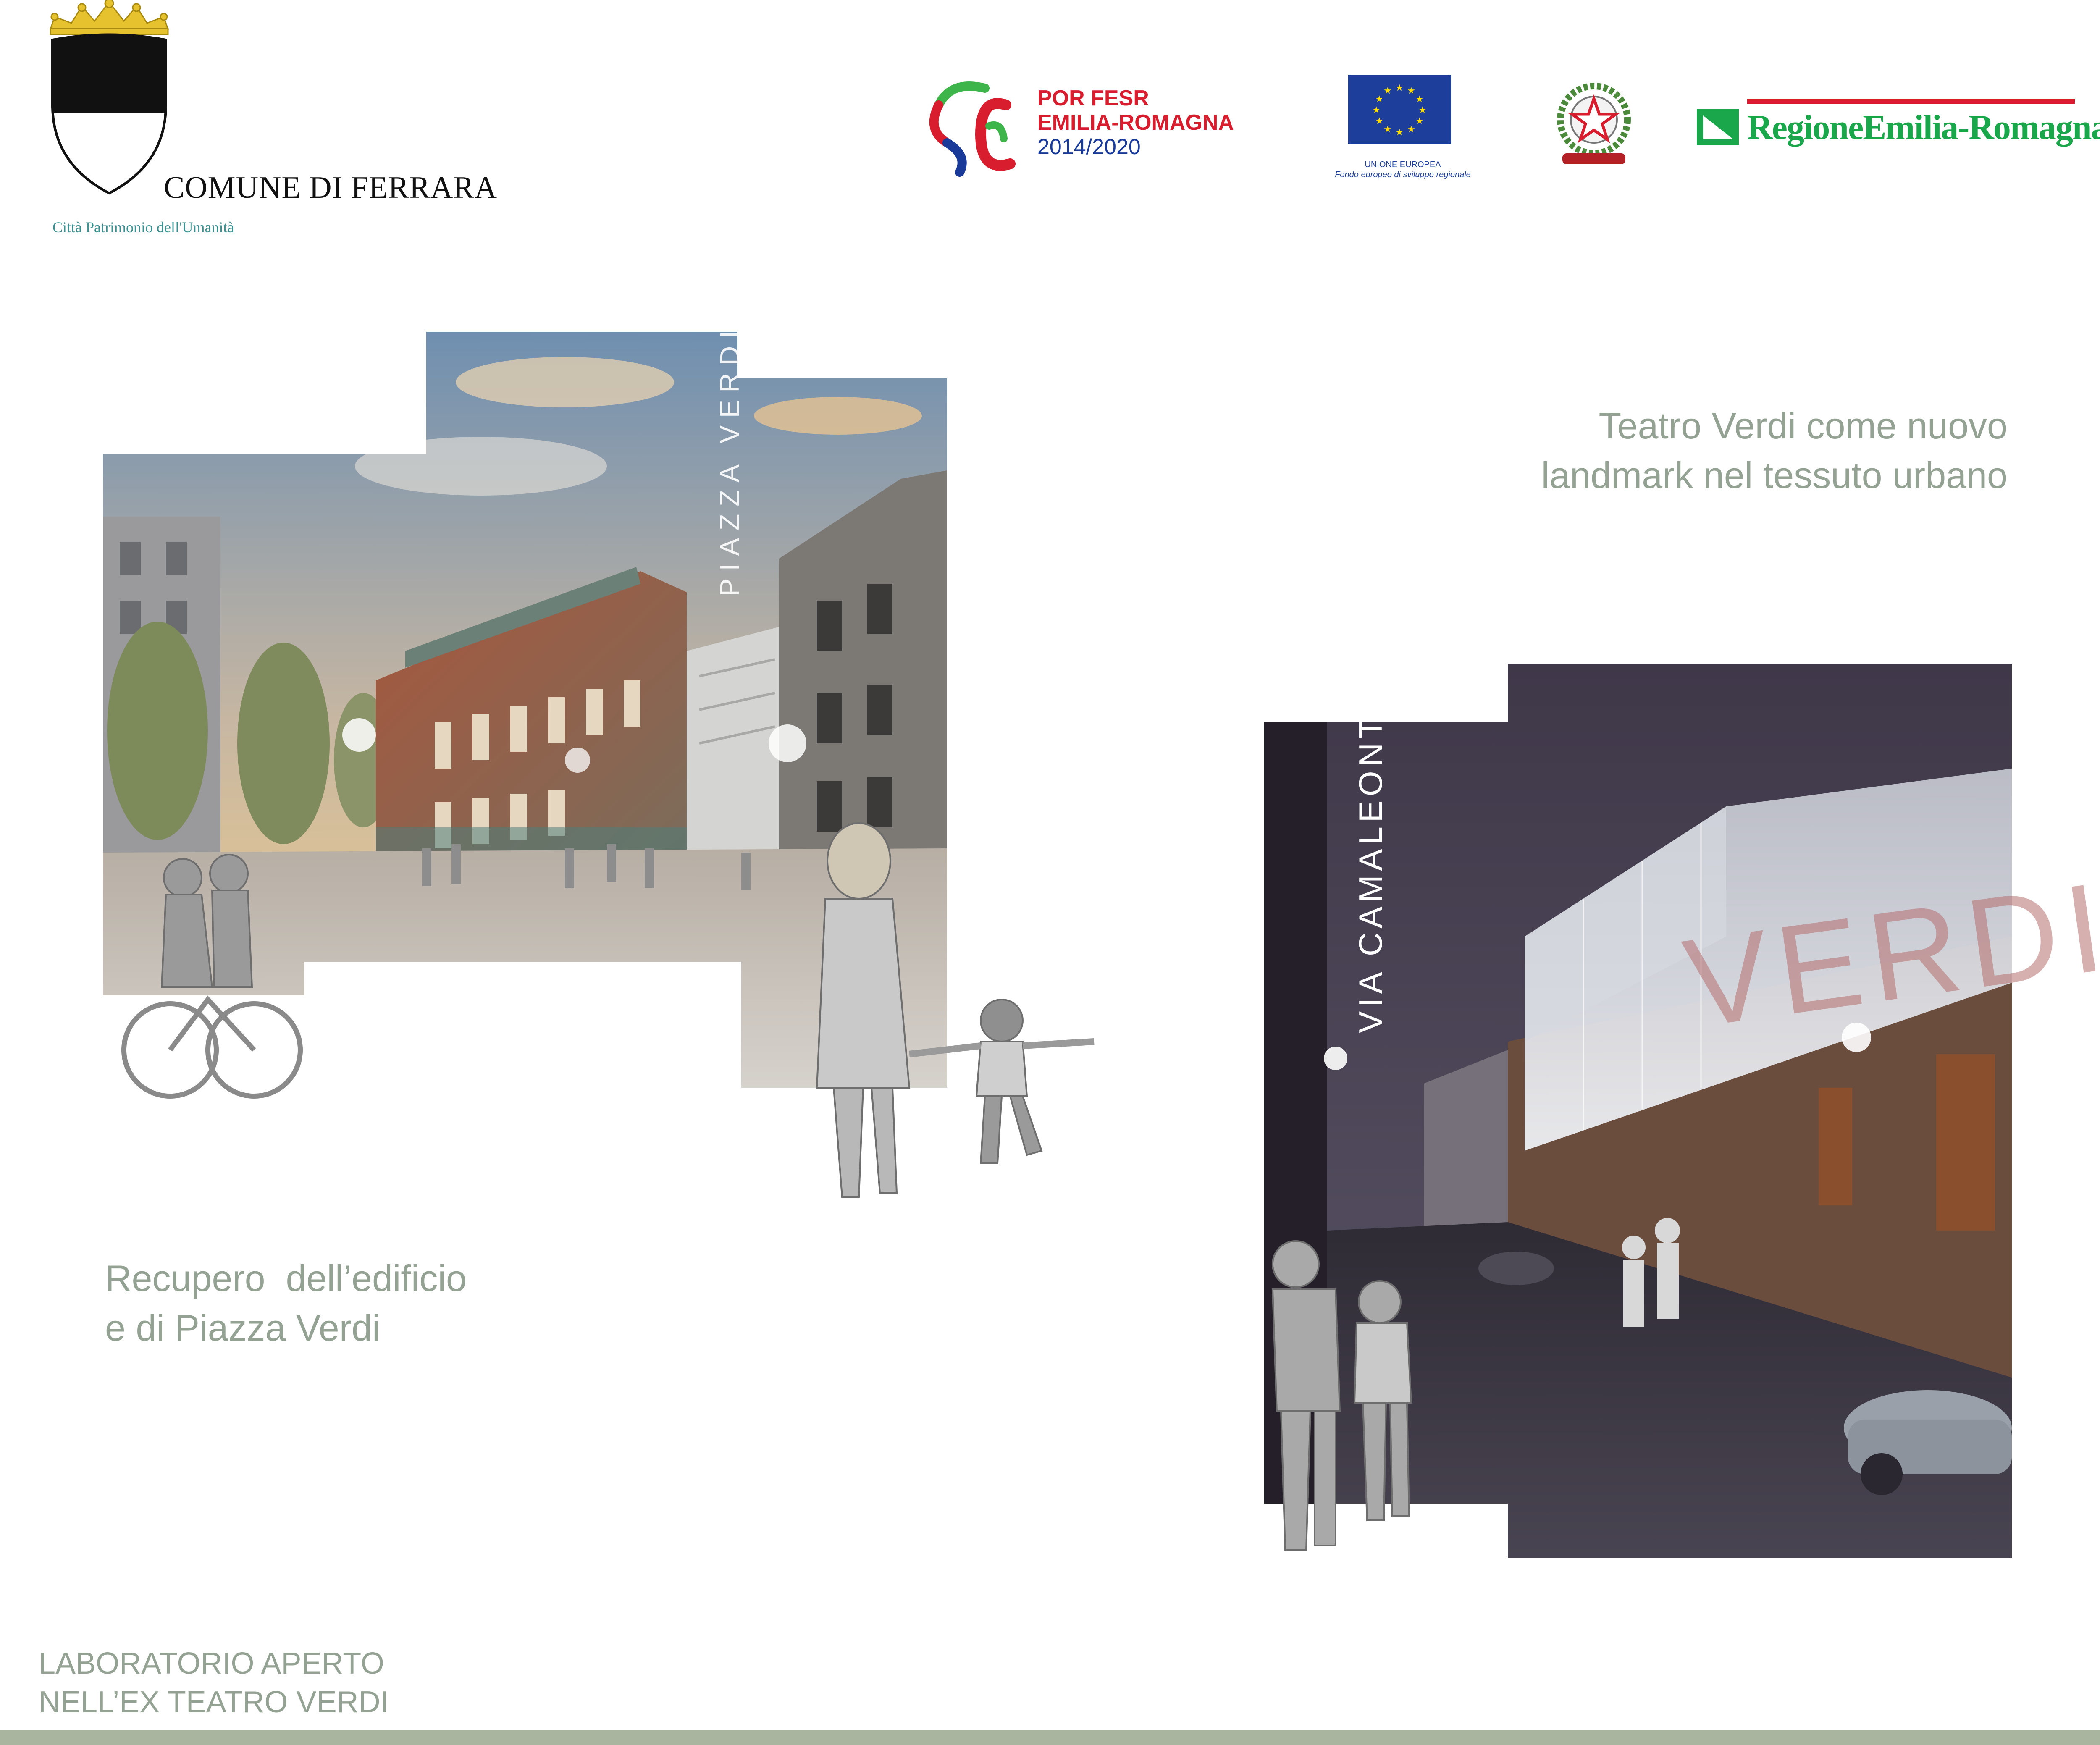 The height and width of the screenshot is (1745, 2100). I want to click on italian-republic-emblem-icon, so click(1594, 123).